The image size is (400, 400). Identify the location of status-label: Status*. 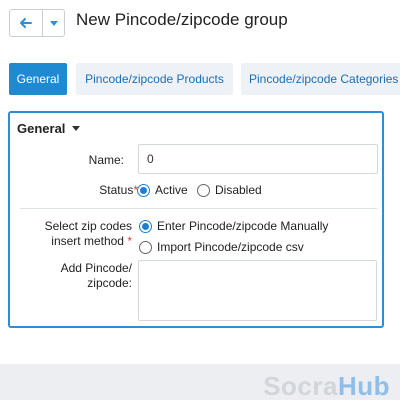
(118, 190).